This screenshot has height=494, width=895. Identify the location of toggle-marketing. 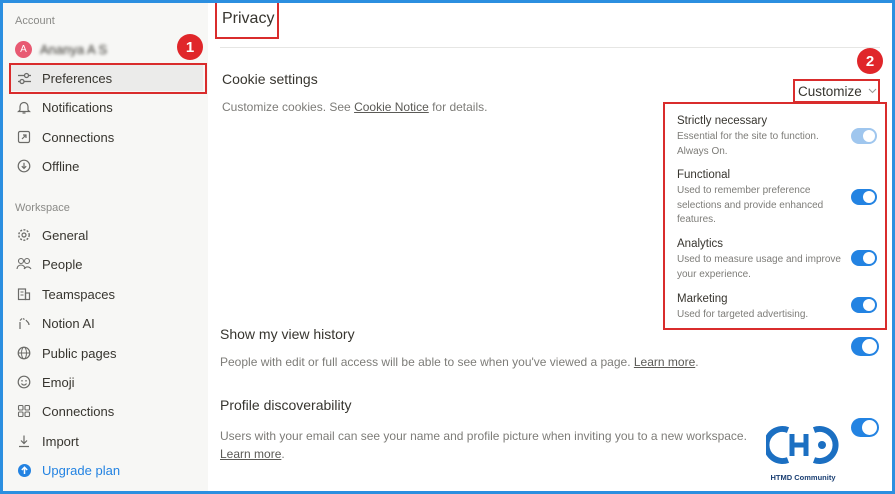
(864, 305).